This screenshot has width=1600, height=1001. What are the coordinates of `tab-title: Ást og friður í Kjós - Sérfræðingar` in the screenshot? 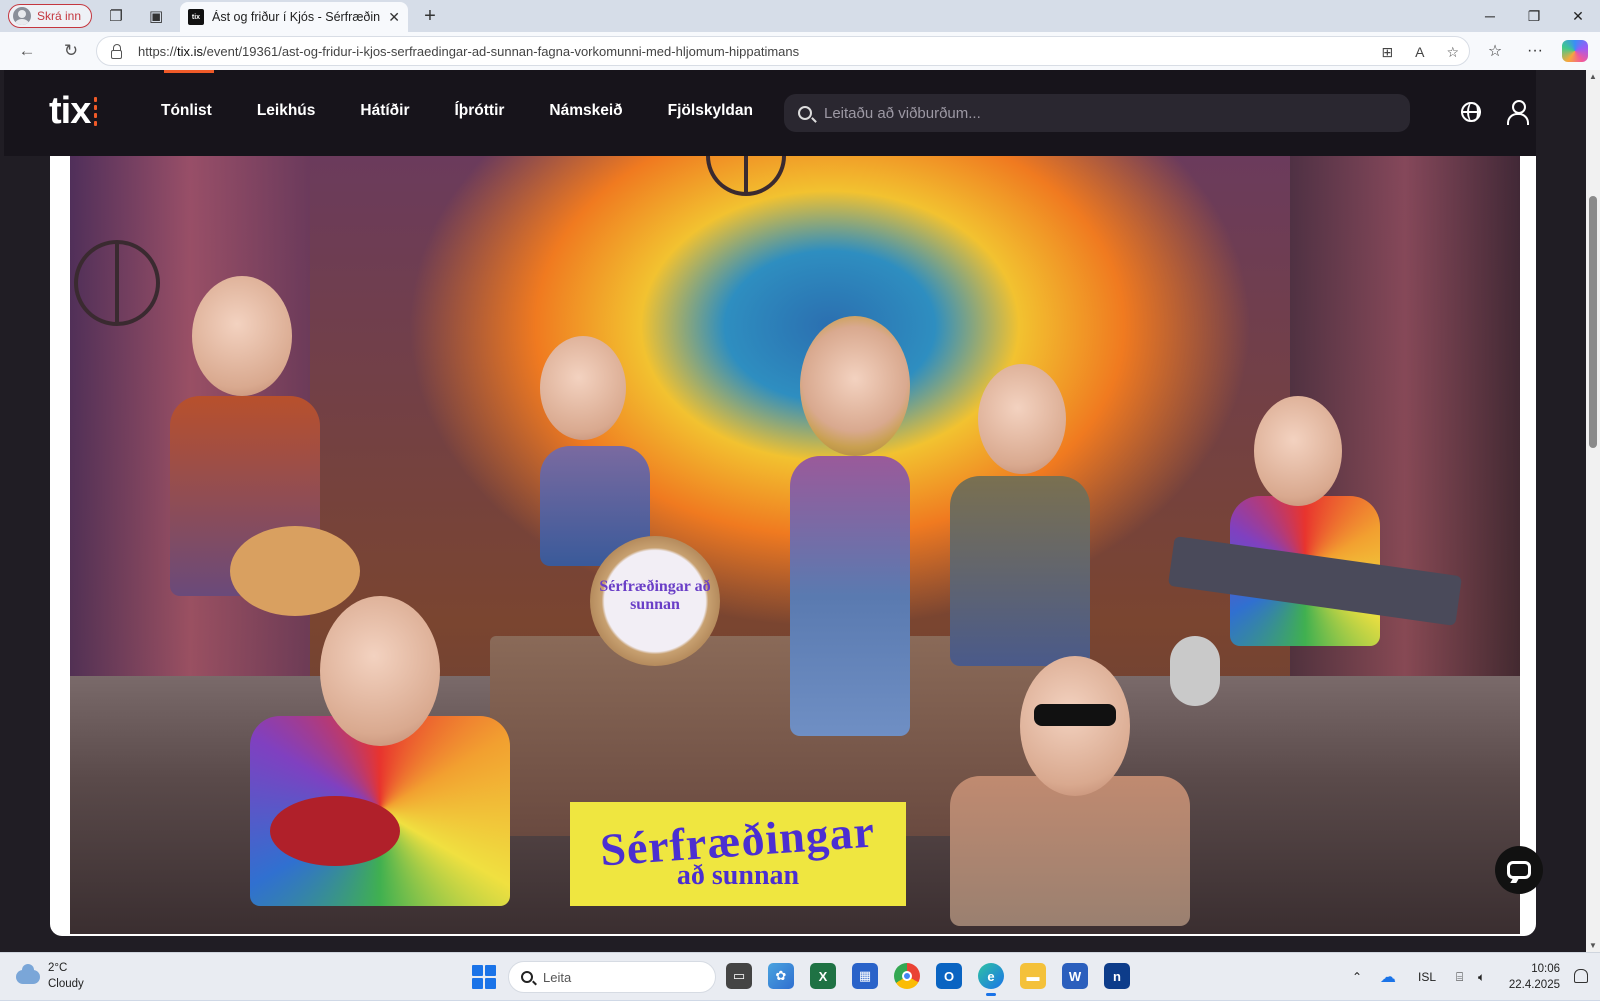 It's located at (296, 17).